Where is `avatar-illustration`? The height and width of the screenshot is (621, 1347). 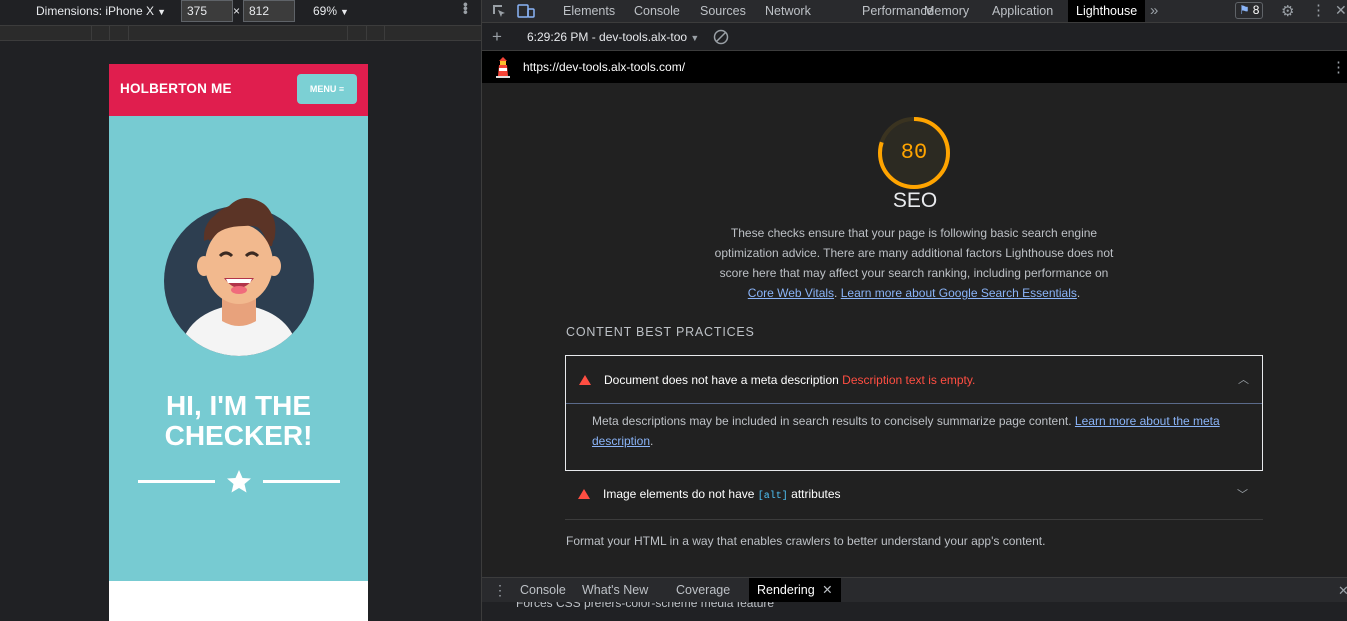 avatar-illustration is located at coordinates (239, 276).